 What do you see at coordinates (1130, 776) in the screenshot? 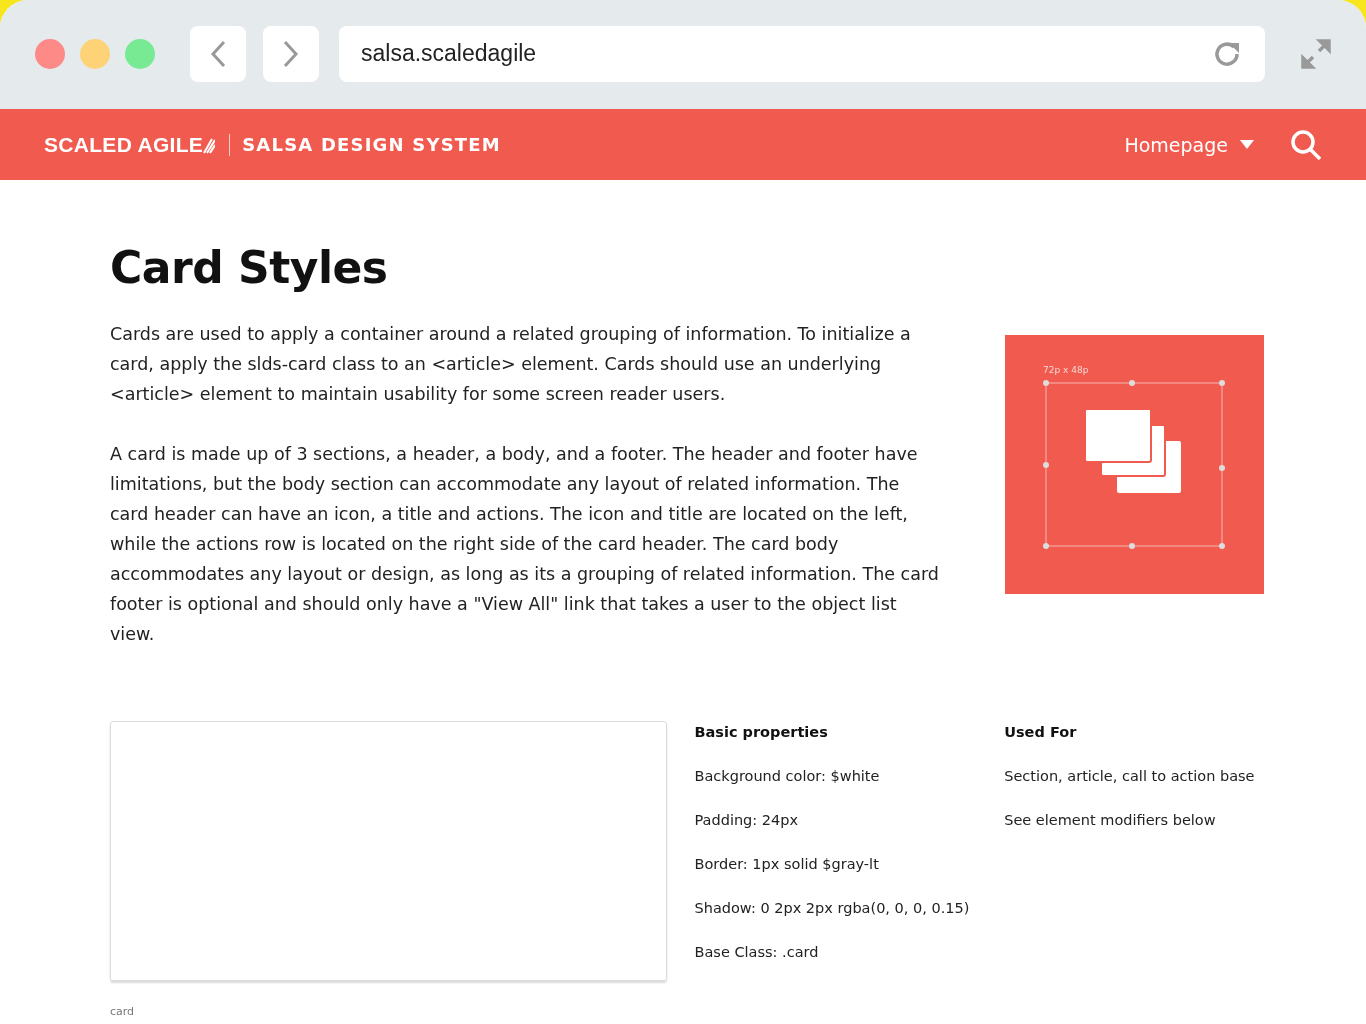
I see `usage-text: Section, article, call to action base` at bounding box center [1130, 776].